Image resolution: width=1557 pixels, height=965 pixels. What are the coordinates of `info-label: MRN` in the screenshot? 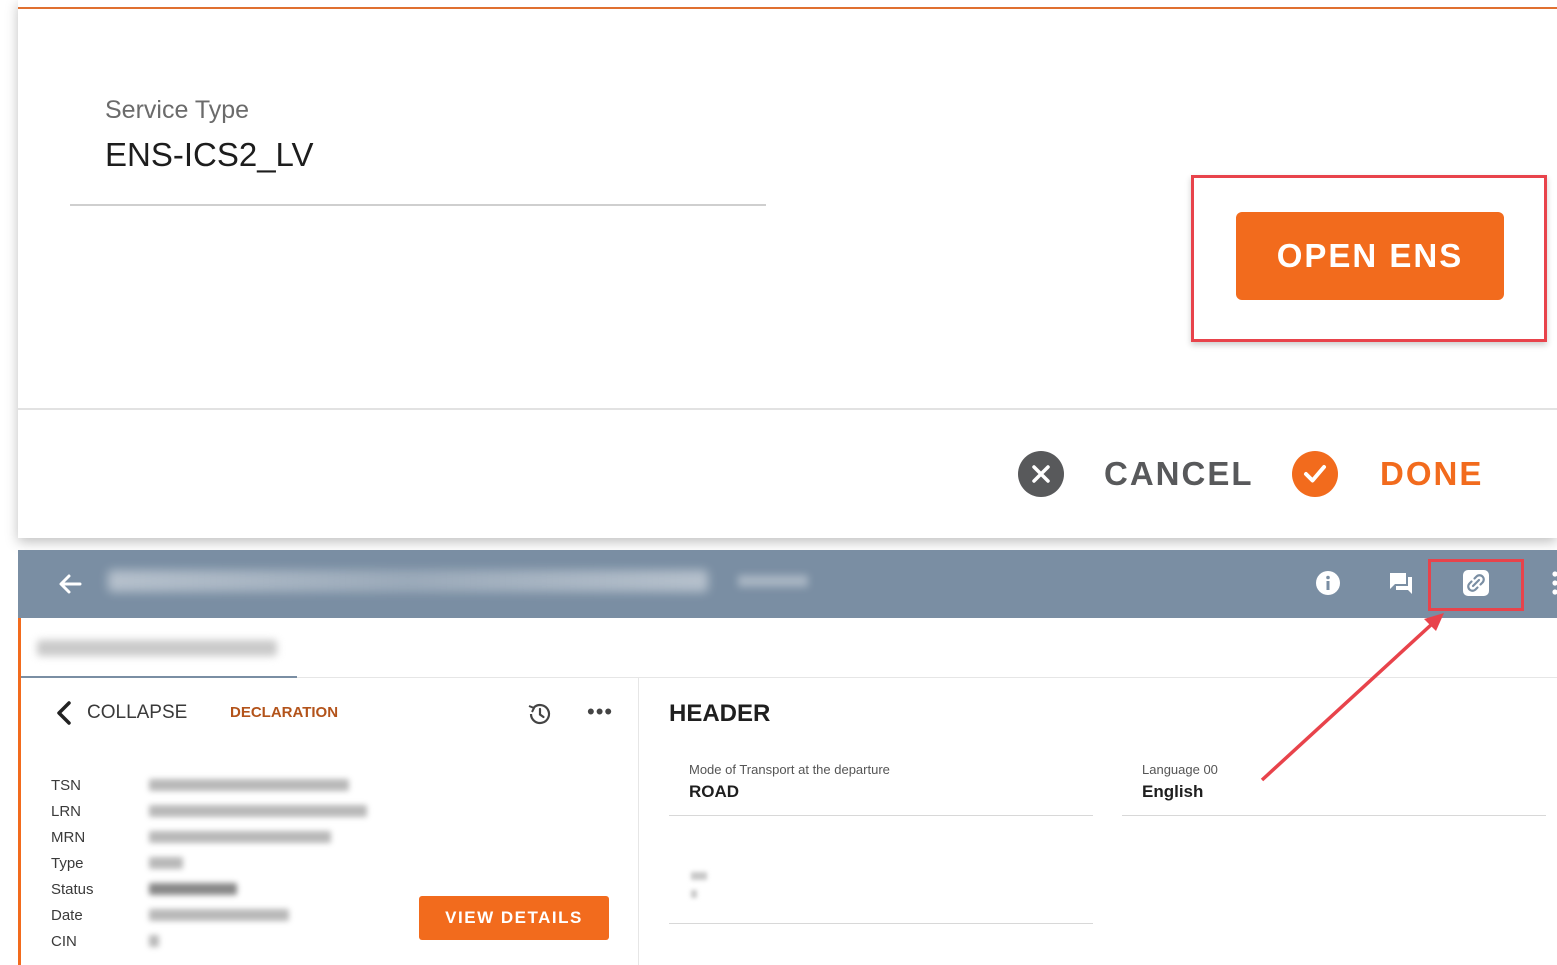 It's located at (68, 837).